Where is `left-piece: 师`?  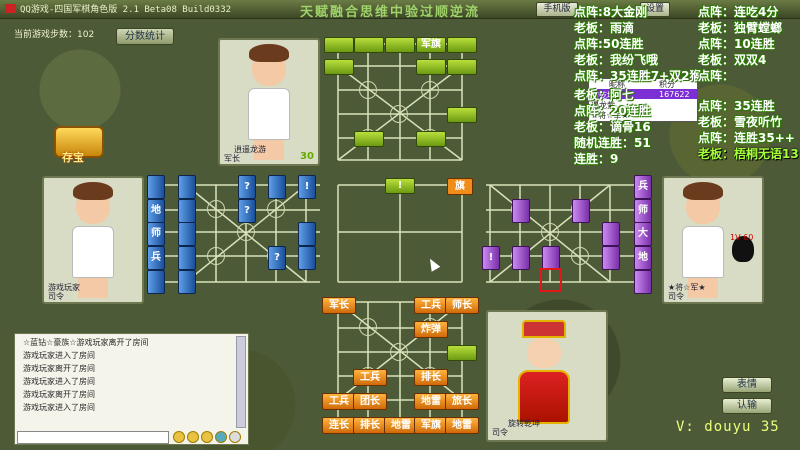 left-piece: 师 is located at coordinates (156, 234).